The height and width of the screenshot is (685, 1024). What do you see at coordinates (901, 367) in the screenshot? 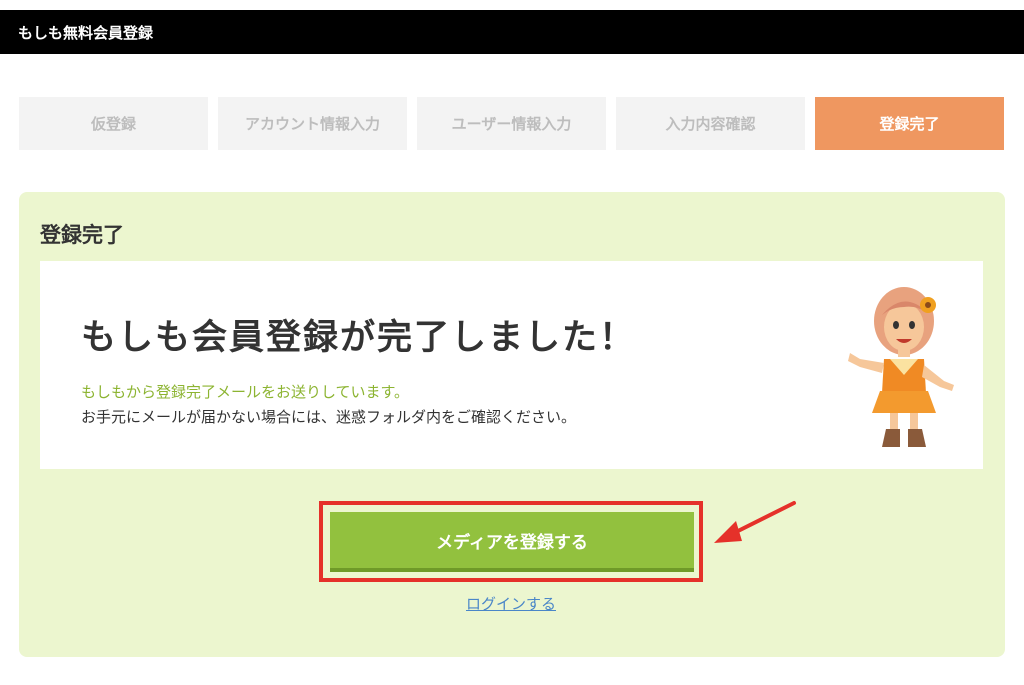
I see `mascot-girl-illustration` at bounding box center [901, 367].